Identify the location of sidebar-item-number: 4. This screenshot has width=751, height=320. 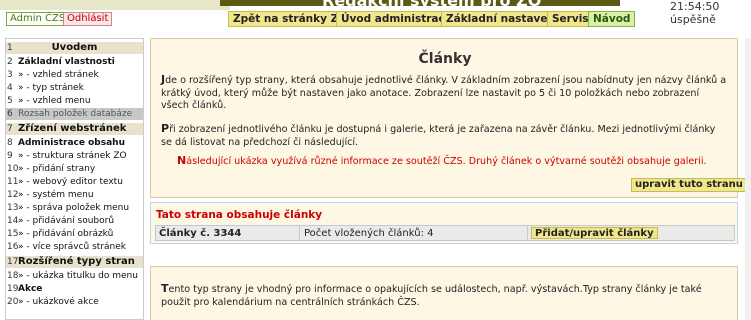
(10, 88).